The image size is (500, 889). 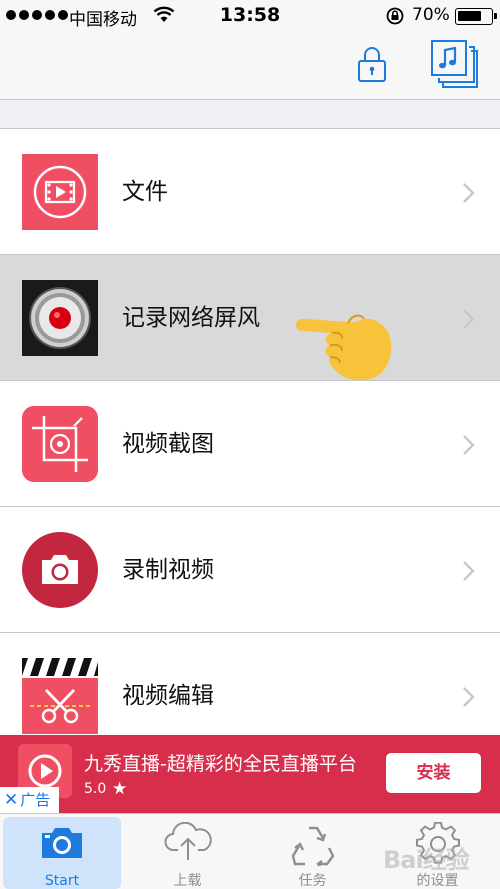 I want to click on list-item-label: 录制视频, so click(x=168, y=570).